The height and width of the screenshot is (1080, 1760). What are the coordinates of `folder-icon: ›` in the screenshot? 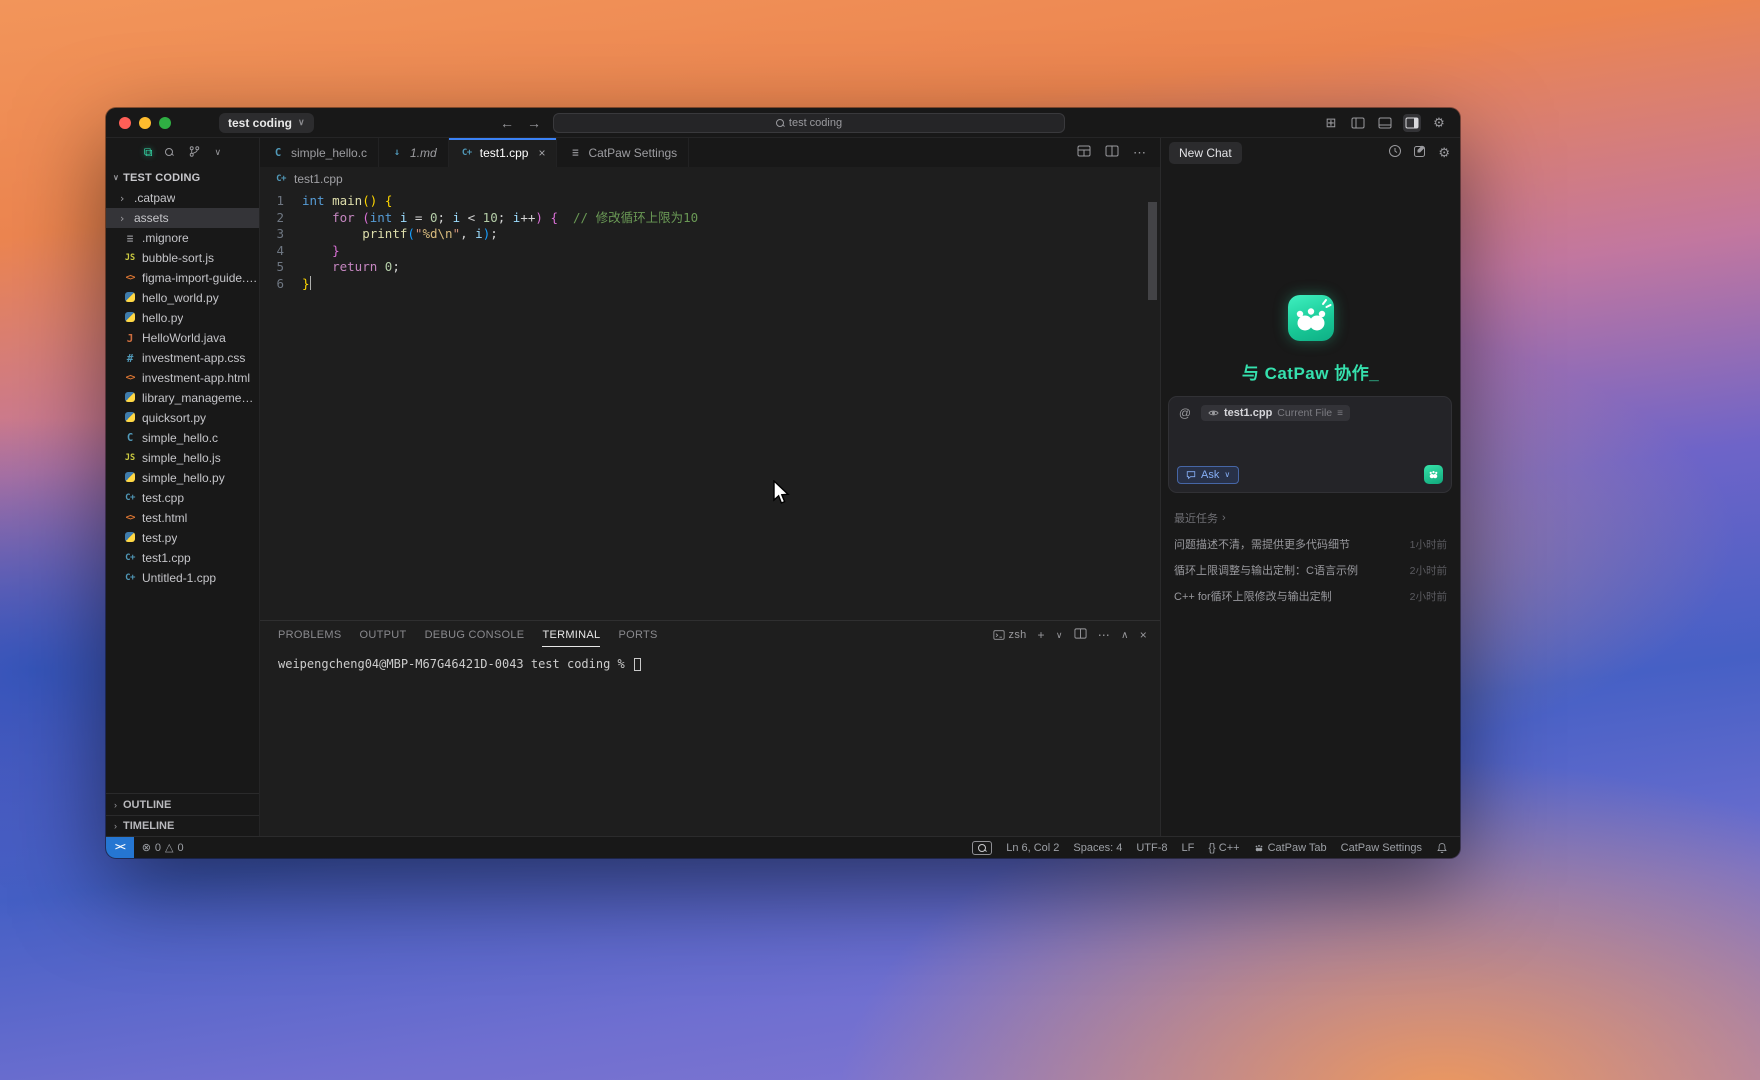 It's located at (122, 198).